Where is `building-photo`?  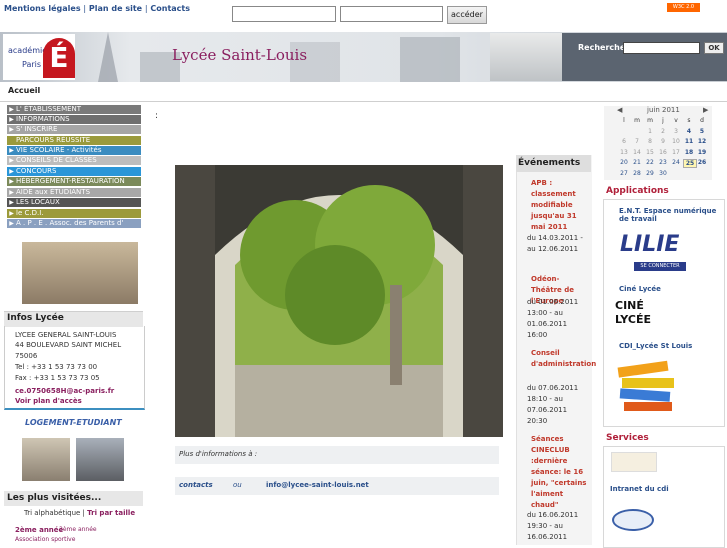
building-photo is located at coordinates (80, 273).